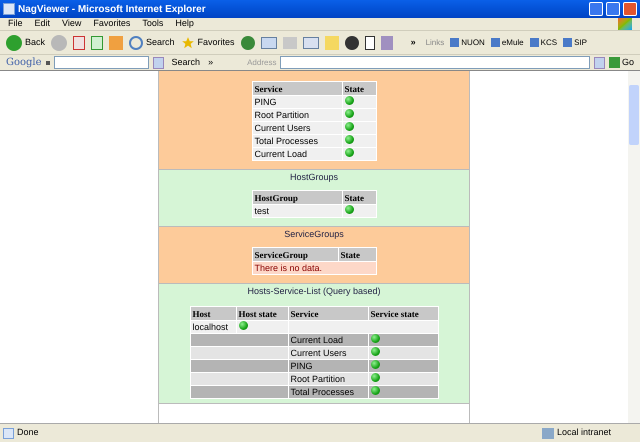 This screenshot has width=640, height=442. Describe the element at coordinates (314, 234) in the screenshot. I see `section-title: ServiceGroups` at that location.